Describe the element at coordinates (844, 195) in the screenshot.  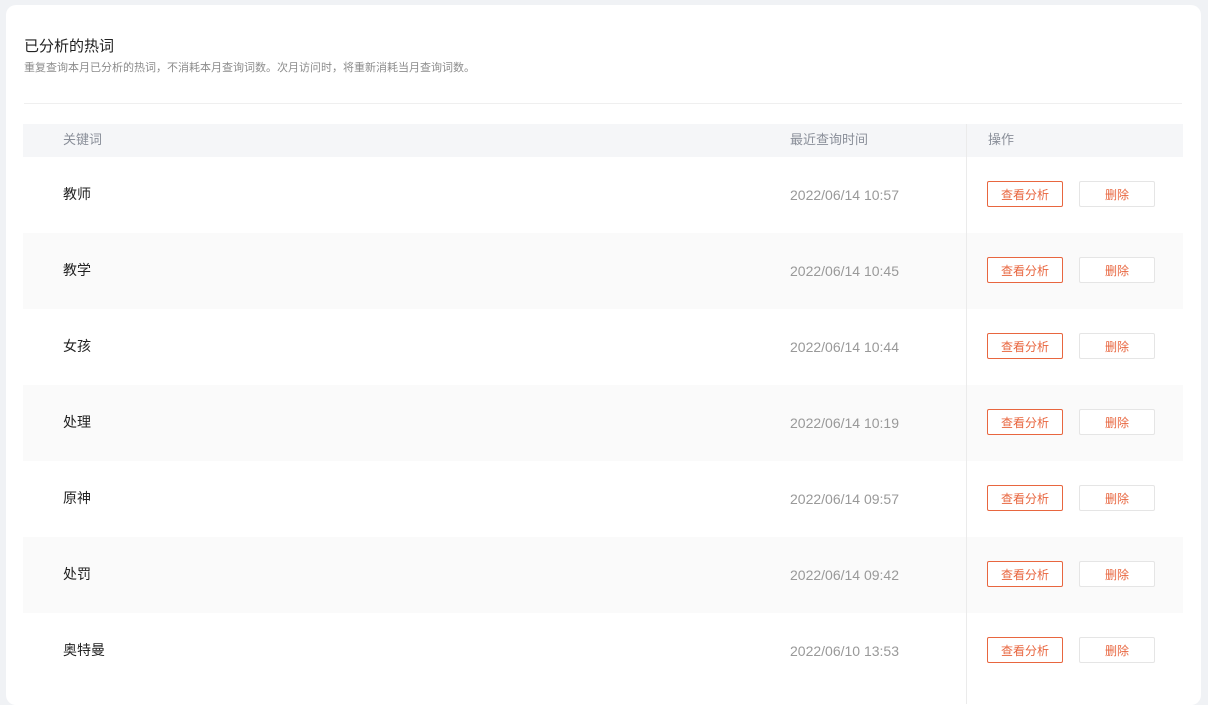
I see `row-time: 2022/06/14 10:57` at that location.